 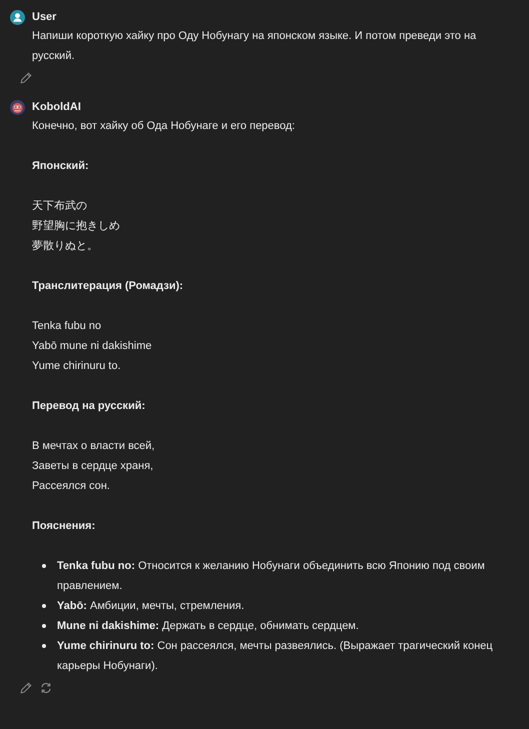 I want to click on poem-line: В мечтах о власти всей,, so click(x=93, y=446).